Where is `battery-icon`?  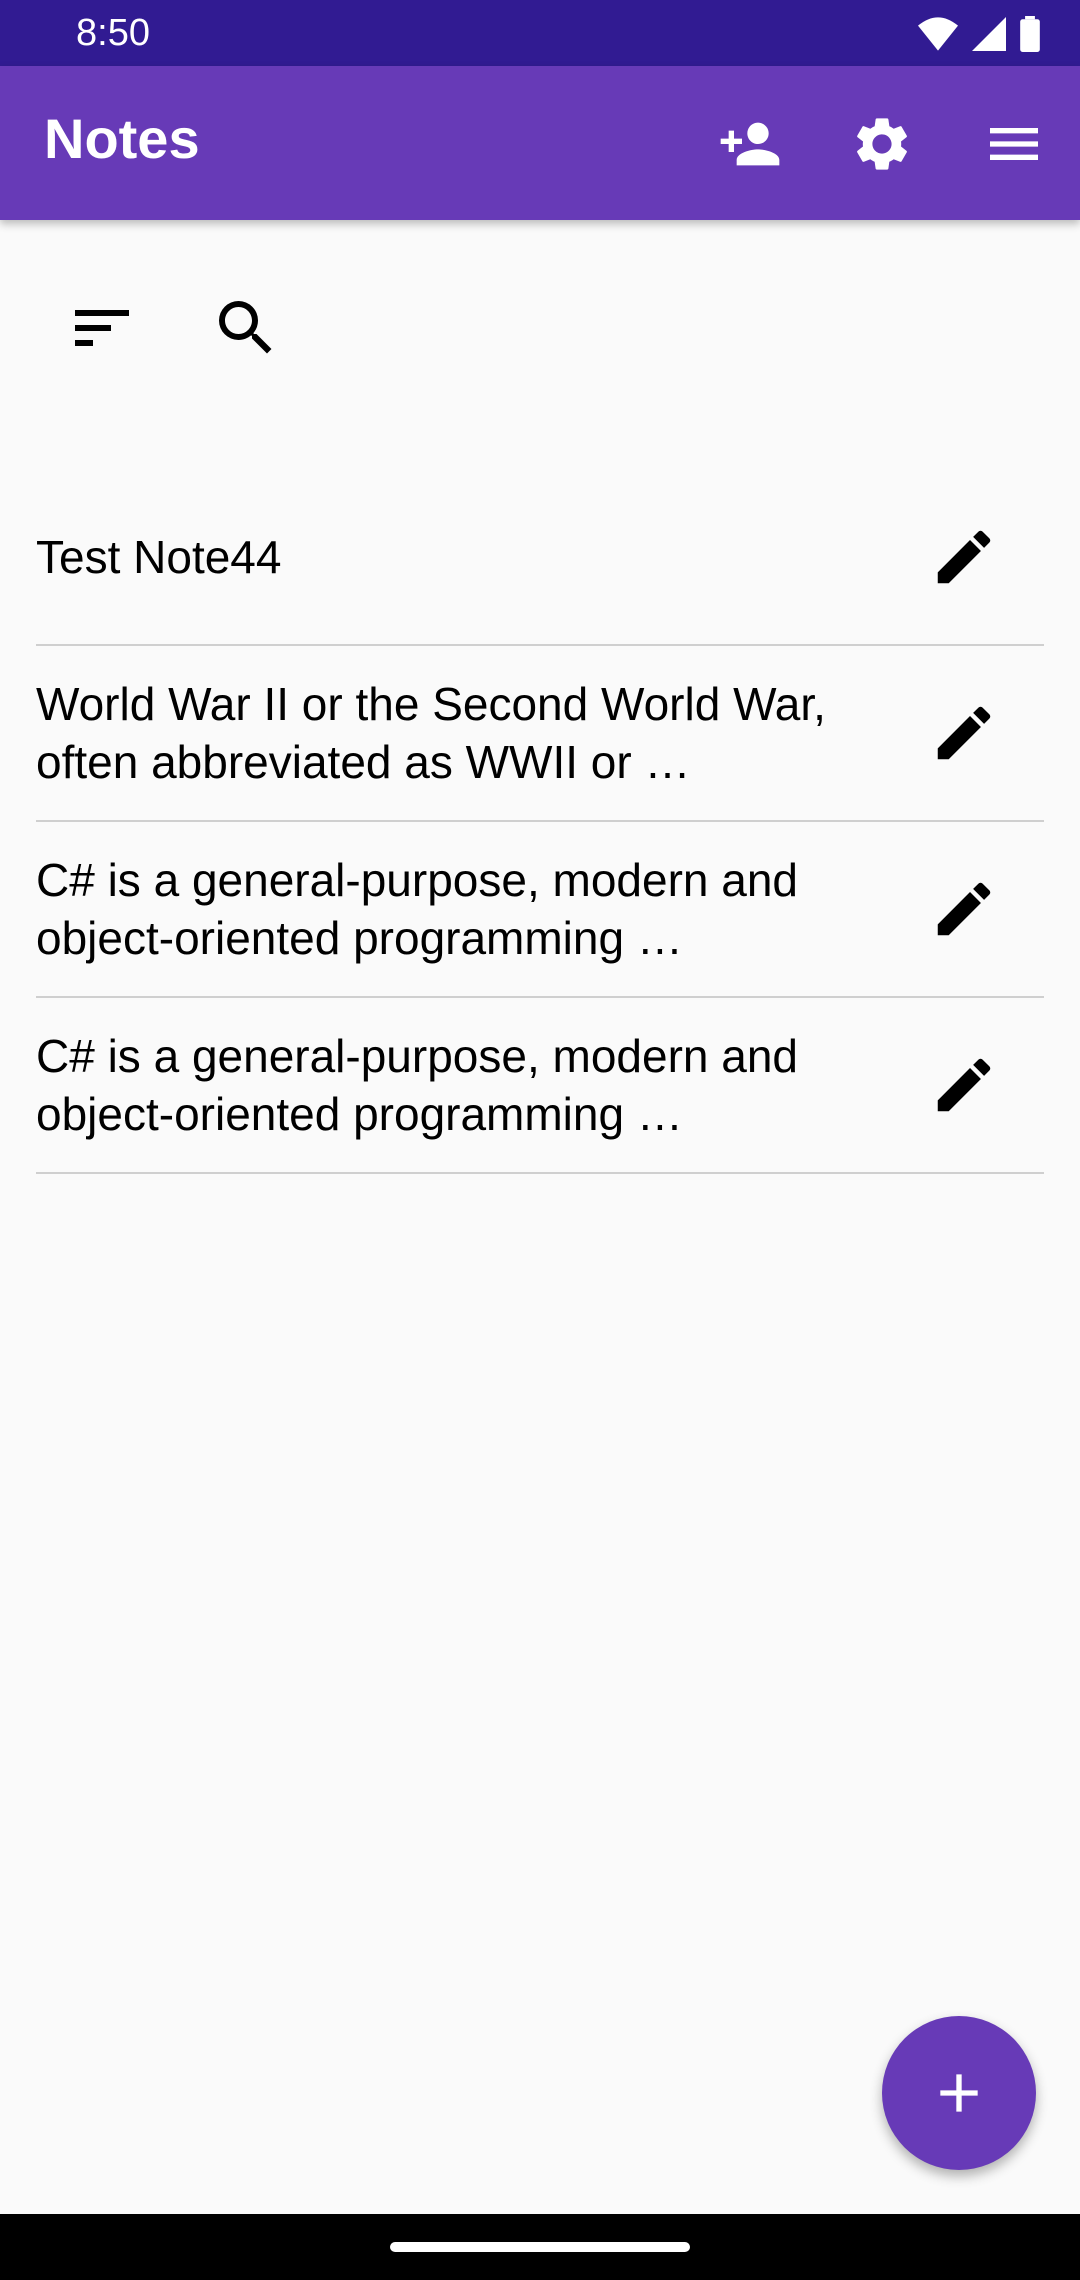 battery-icon is located at coordinates (1030, 34).